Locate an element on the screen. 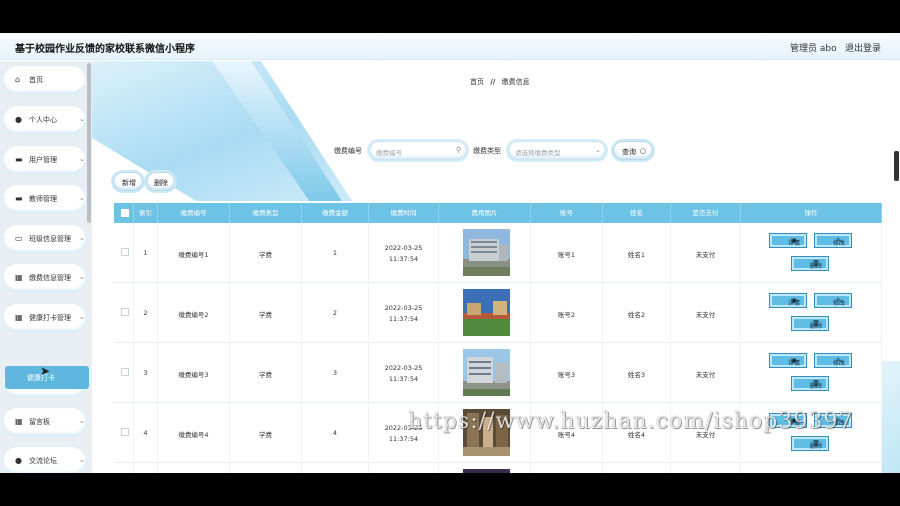 The width and height of the screenshot is (900, 506). cell-code: 缴费编号4 is located at coordinates (194, 433).